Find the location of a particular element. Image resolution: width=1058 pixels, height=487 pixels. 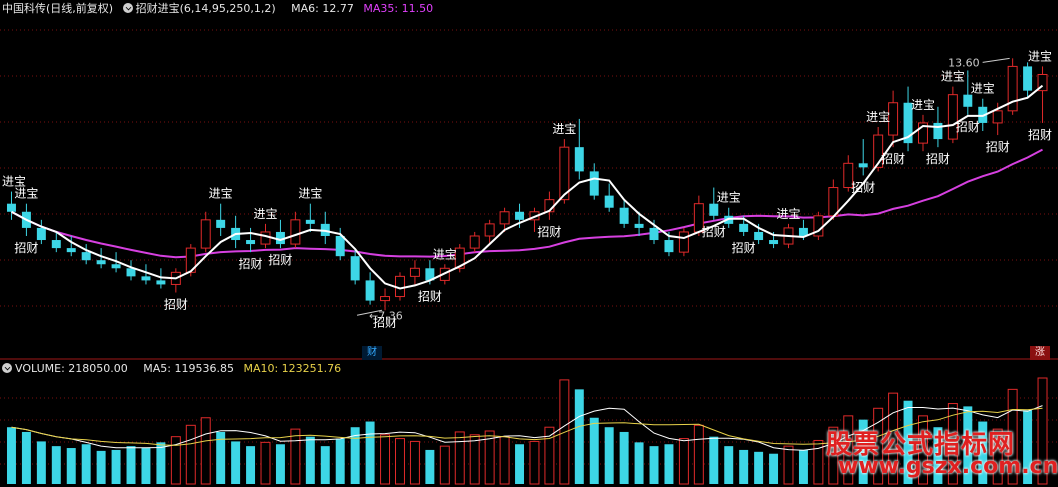

volume-readout: VOLUME: 218050.00 is located at coordinates (71, 368).